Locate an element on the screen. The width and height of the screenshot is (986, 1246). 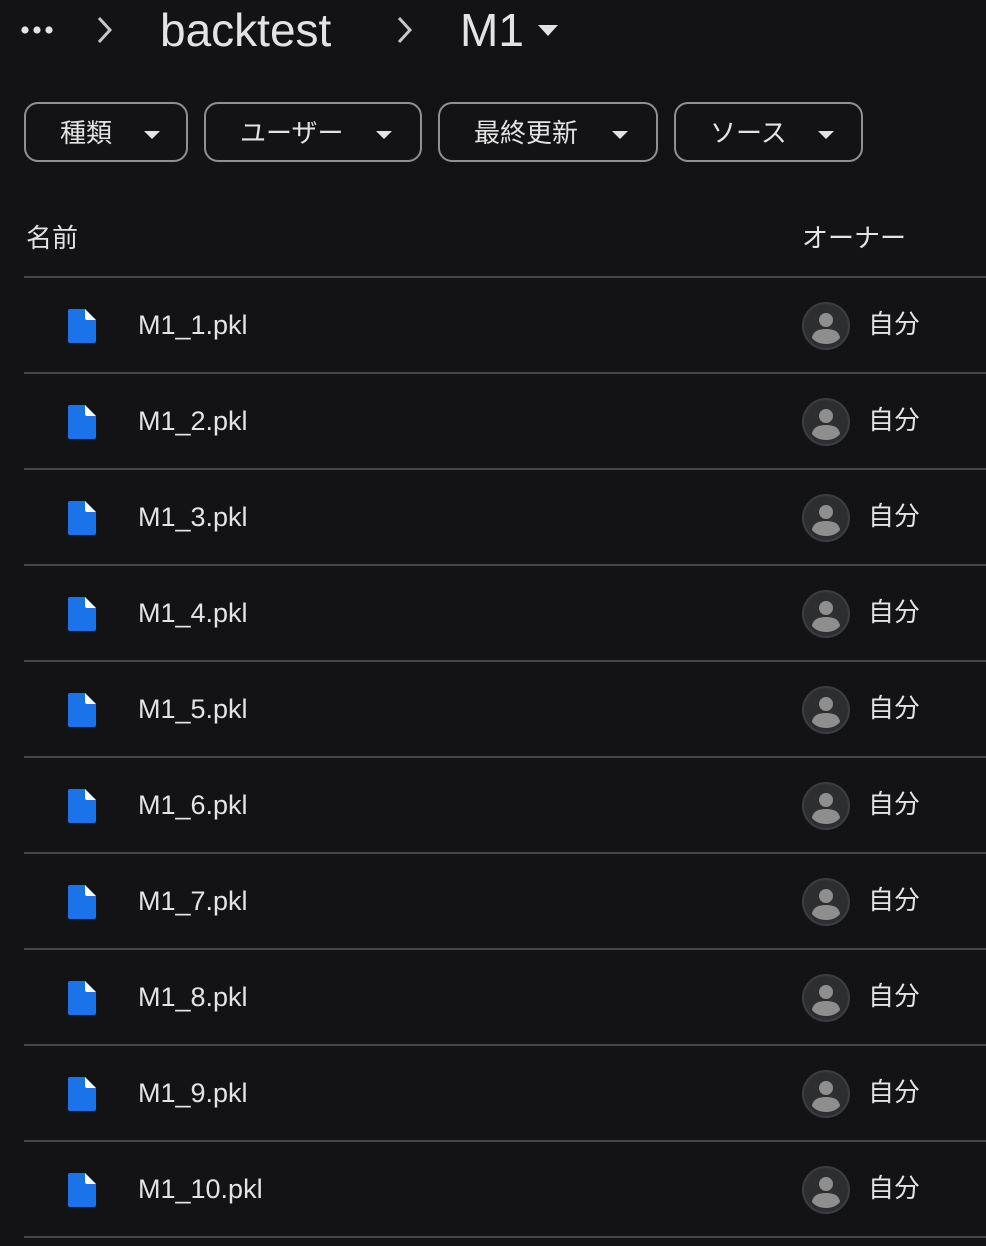
filter-chip-user: ユーザー is located at coordinates (313, 132).